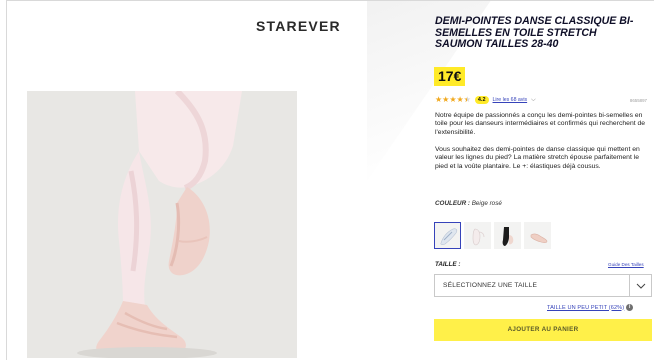 The image size is (654, 360). I want to click on rating-row: ★ ★ ★ ★ ★ 4.2 Lire les 68 avis ⌵ 8655897, so click(541, 100).